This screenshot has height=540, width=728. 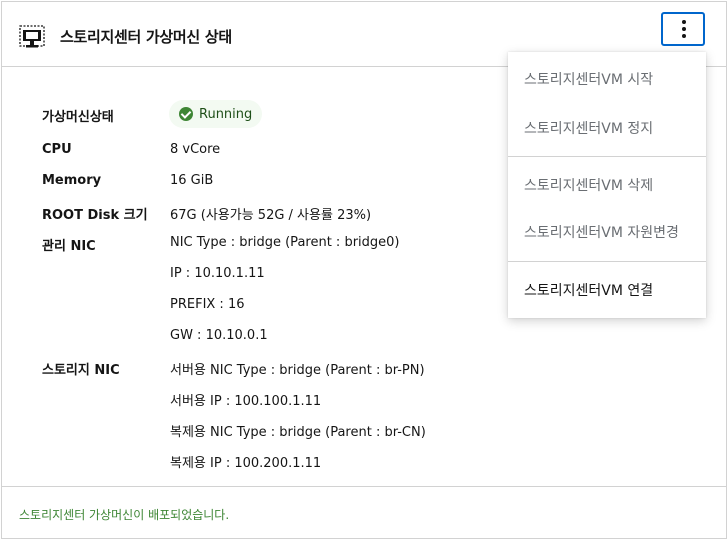 What do you see at coordinates (246, 463) in the screenshot?
I see `replication-ip: 복제용 IP : 100.200.1.11` at bounding box center [246, 463].